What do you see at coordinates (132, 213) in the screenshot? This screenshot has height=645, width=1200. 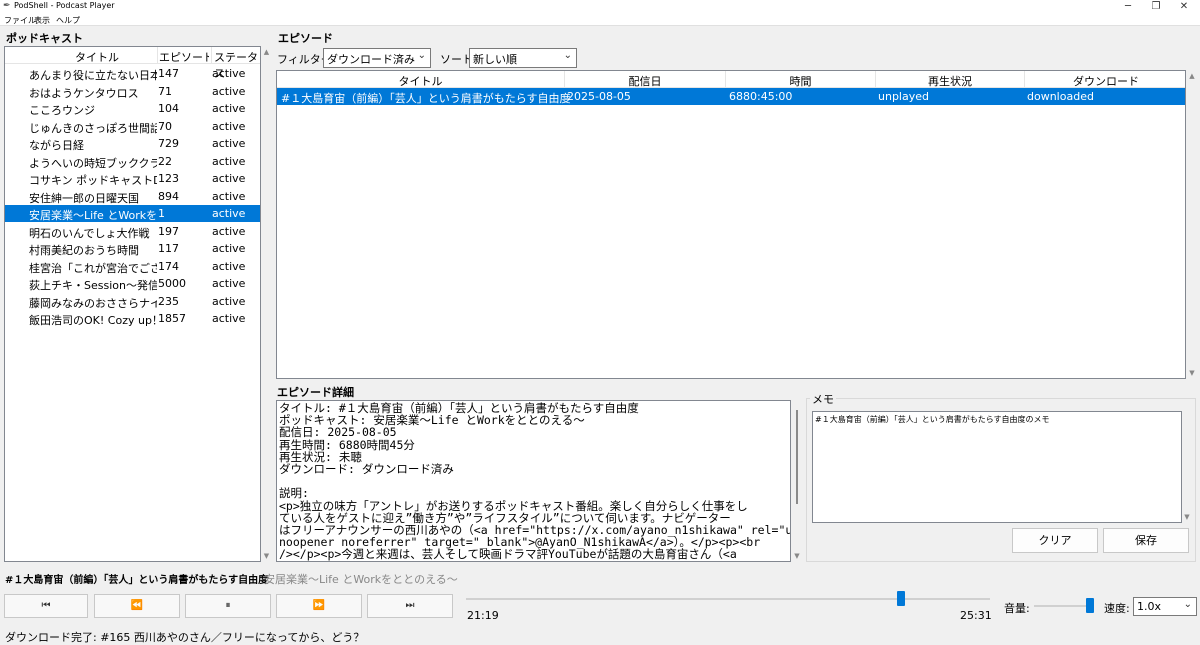 I see `podcast-row: 安居楽業～Life とWorkをととのえる～1 active` at bounding box center [132, 213].